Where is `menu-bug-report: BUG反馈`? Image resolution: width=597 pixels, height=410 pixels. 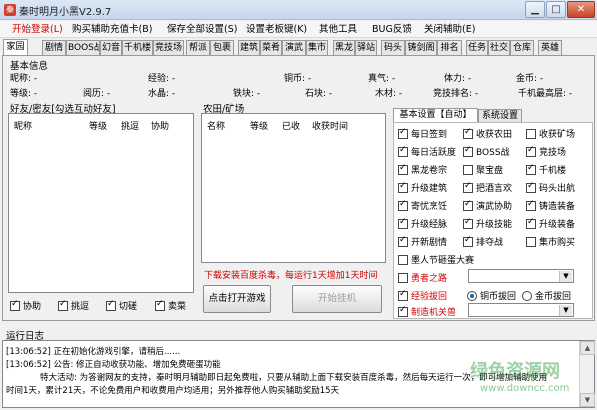 menu-bug-report: BUG反馈 is located at coordinates (392, 29).